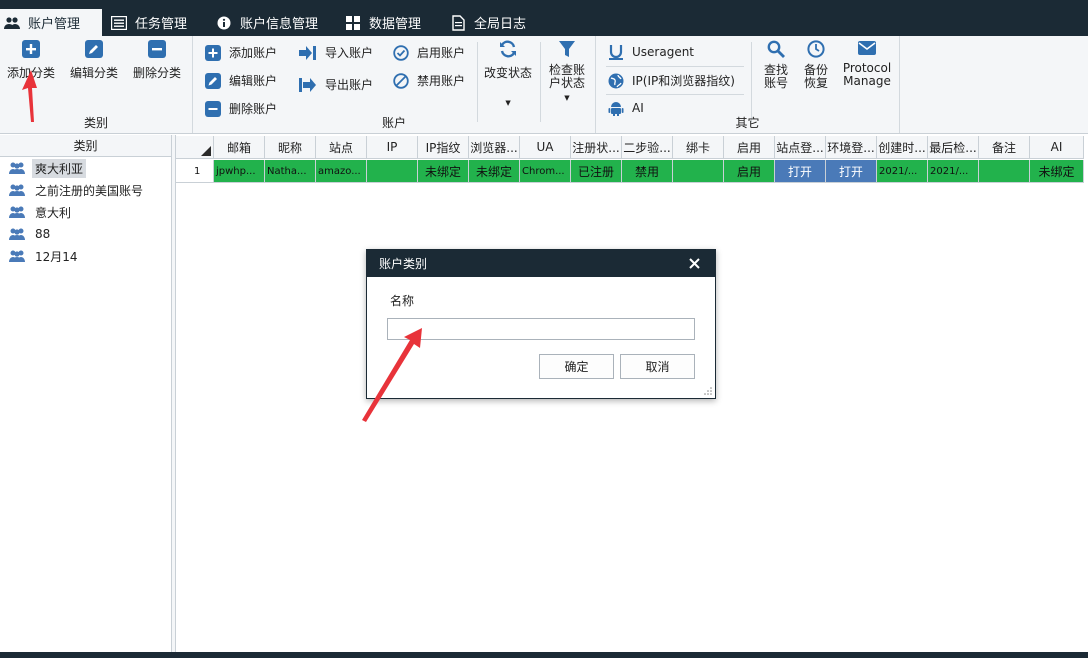 The width and height of the screenshot is (1088, 658). What do you see at coordinates (545, 147) in the screenshot?
I see `column-header: UA` at bounding box center [545, 147].